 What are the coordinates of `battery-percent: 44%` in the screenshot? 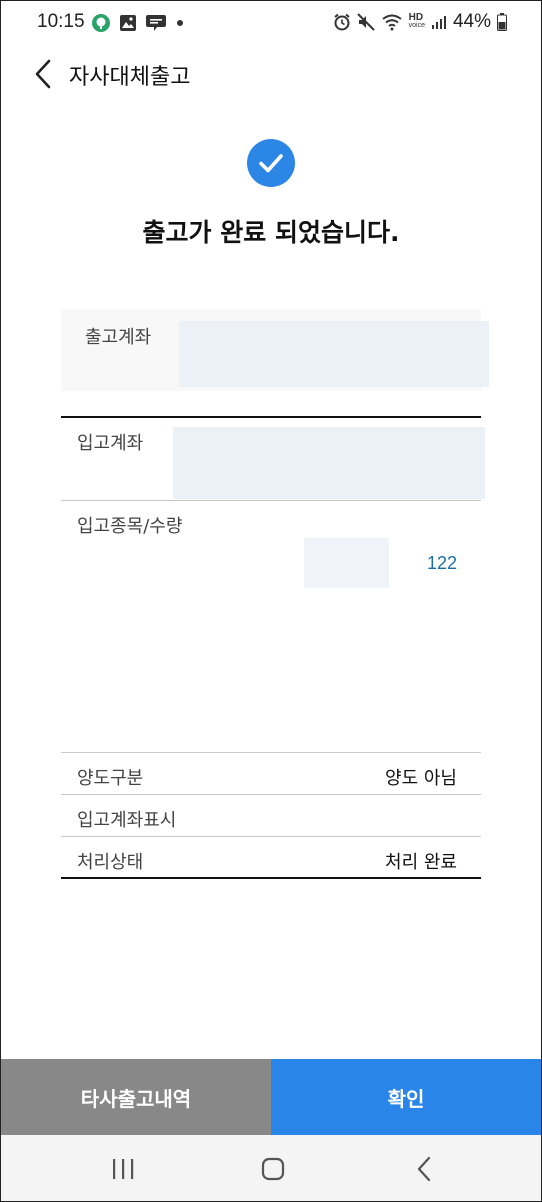 It's located at (471, 21).